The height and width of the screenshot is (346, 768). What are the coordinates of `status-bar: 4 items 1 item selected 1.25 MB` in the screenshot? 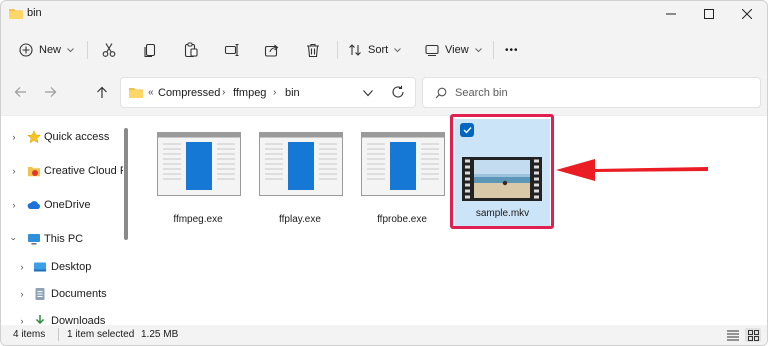 It's located at (384, 335).